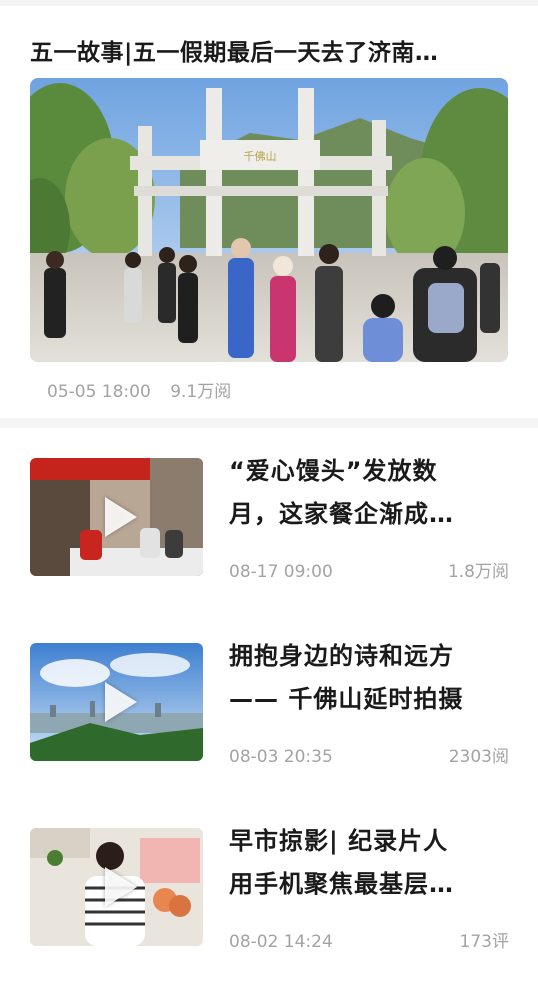 This screenshot has height=1000, width=538. What do you see at coordinates (484, 942) in the screenshot?
I see `list-item-count: 173评` at bounding box center [484, 942].